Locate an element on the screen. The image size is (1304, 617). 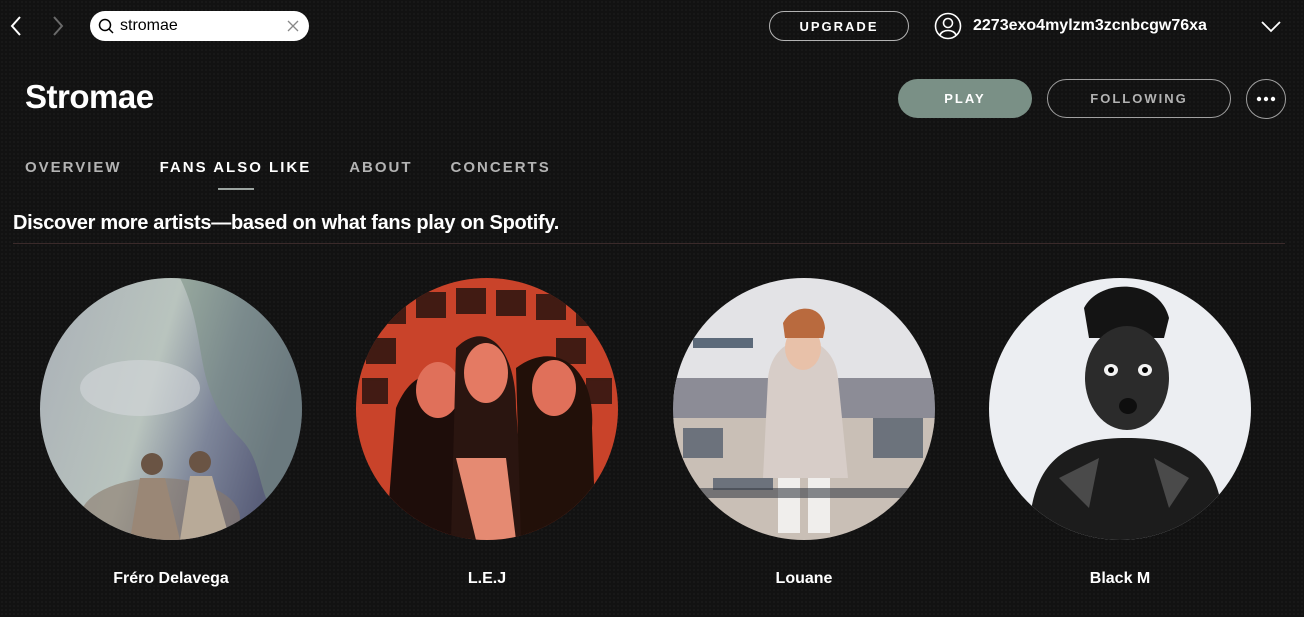
play-button: PLAY is located at coordinates (965, 98).